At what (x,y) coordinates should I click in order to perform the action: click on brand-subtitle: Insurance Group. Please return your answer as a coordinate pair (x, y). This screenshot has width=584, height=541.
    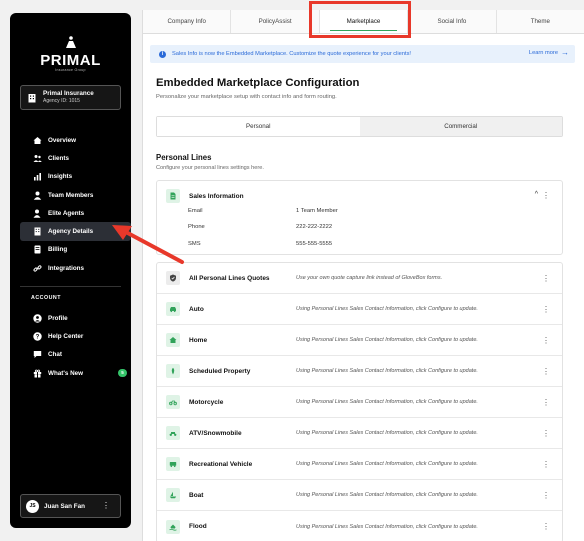
    Looking at the image, I should click on (70, 70).